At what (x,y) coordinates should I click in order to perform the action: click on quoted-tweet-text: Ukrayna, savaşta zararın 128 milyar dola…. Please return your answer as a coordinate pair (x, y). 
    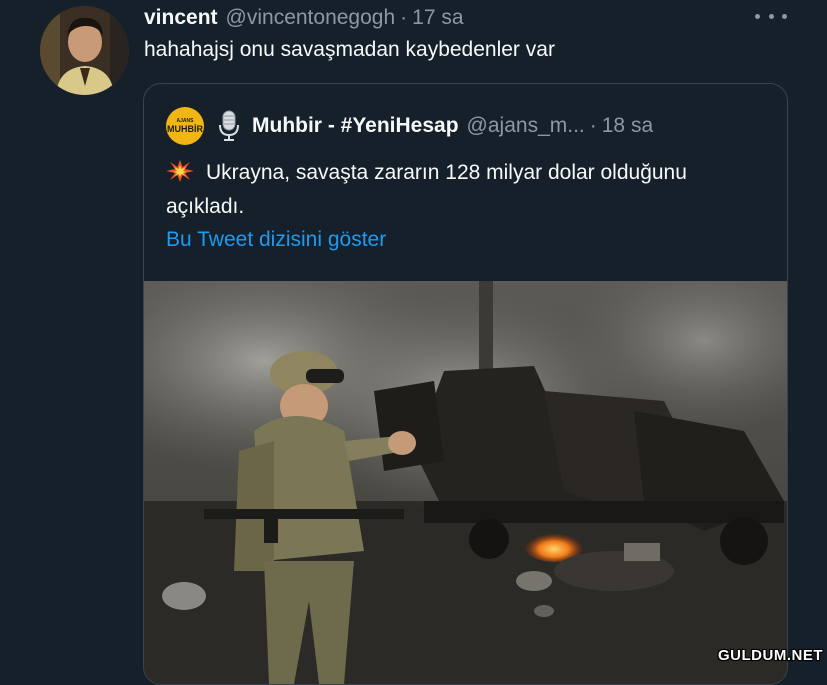
    Looking at the image, I should click on (426, 189).